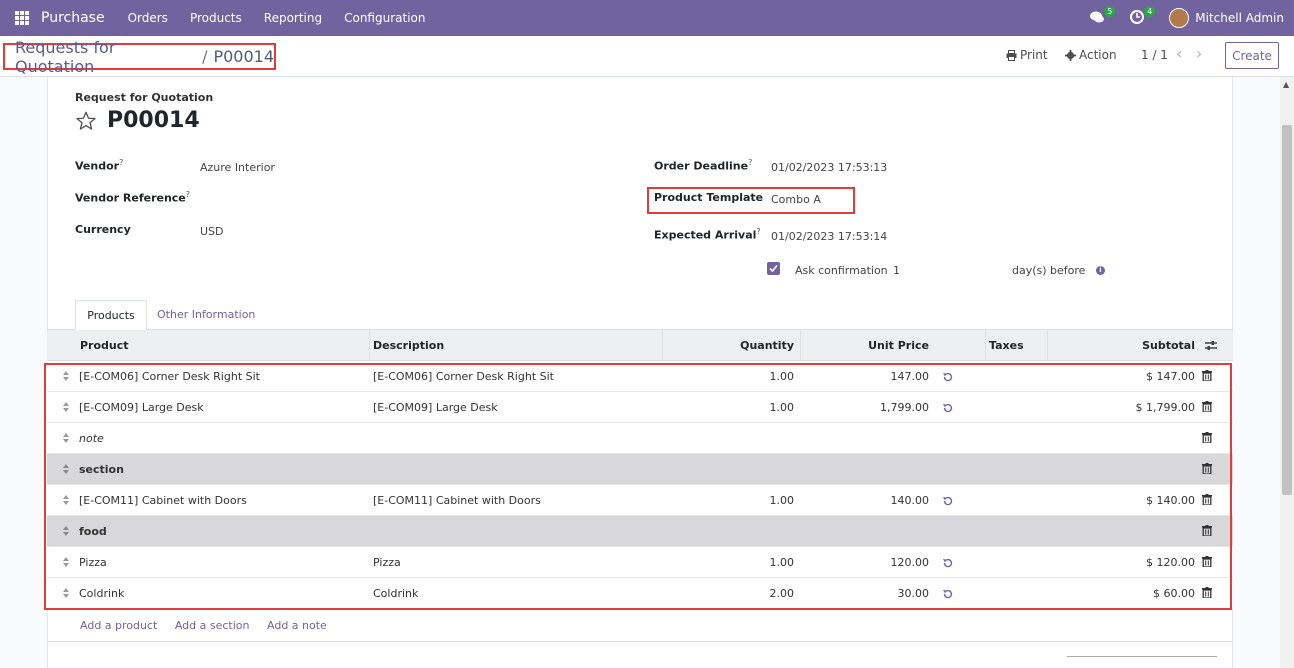 The width and height of the screenshot is (1294, 668). What do you see at coordinates (1098, 55) in the screenshot?
I see `action-label: Action` at bounding box center [1098, 55].